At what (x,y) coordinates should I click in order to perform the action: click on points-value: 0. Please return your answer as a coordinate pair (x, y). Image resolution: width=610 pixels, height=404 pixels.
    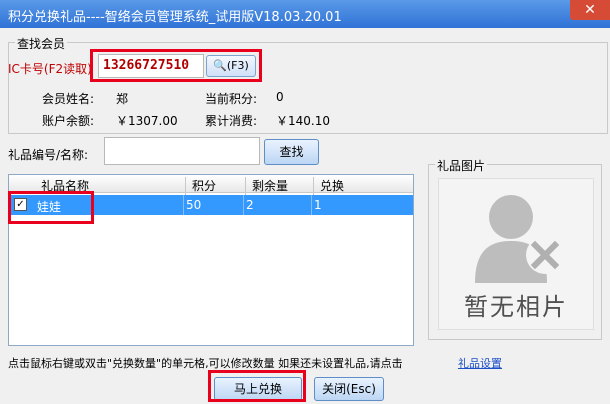
    Looking at the image, I should click on (280, 97).